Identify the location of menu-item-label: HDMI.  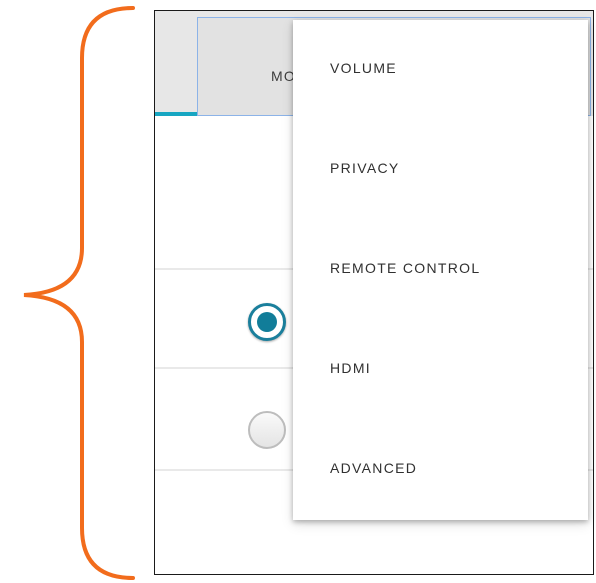
(350, 368).